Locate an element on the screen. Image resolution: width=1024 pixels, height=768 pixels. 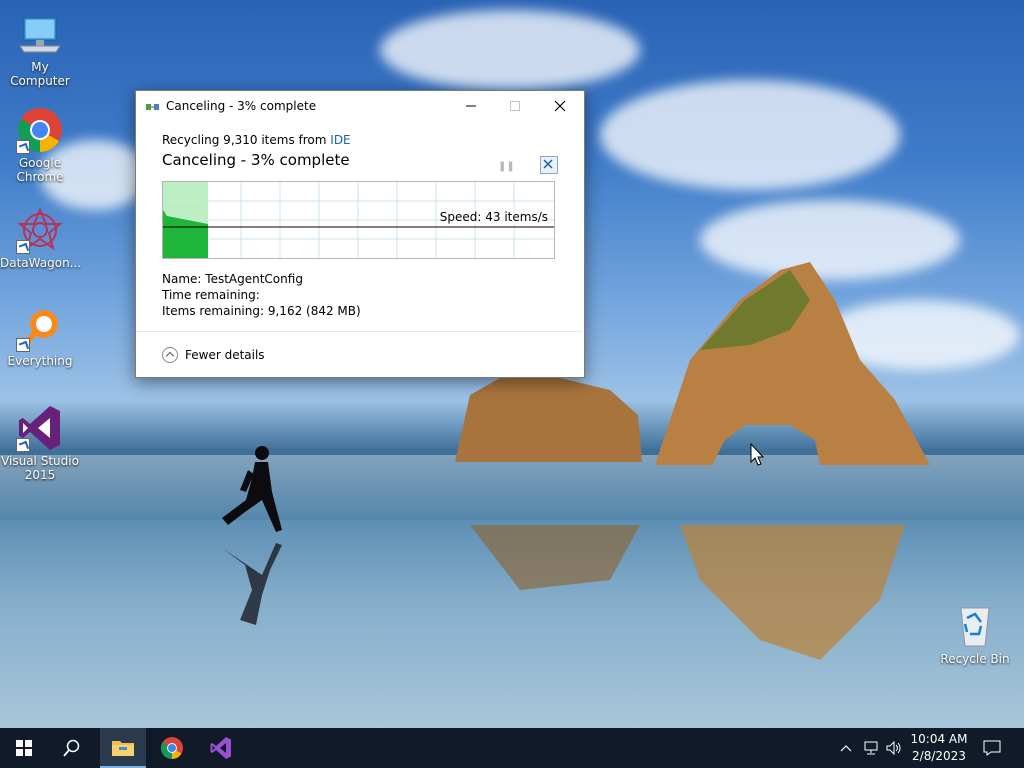
source-folder-link: IDE is located at coordinates (340, 140).